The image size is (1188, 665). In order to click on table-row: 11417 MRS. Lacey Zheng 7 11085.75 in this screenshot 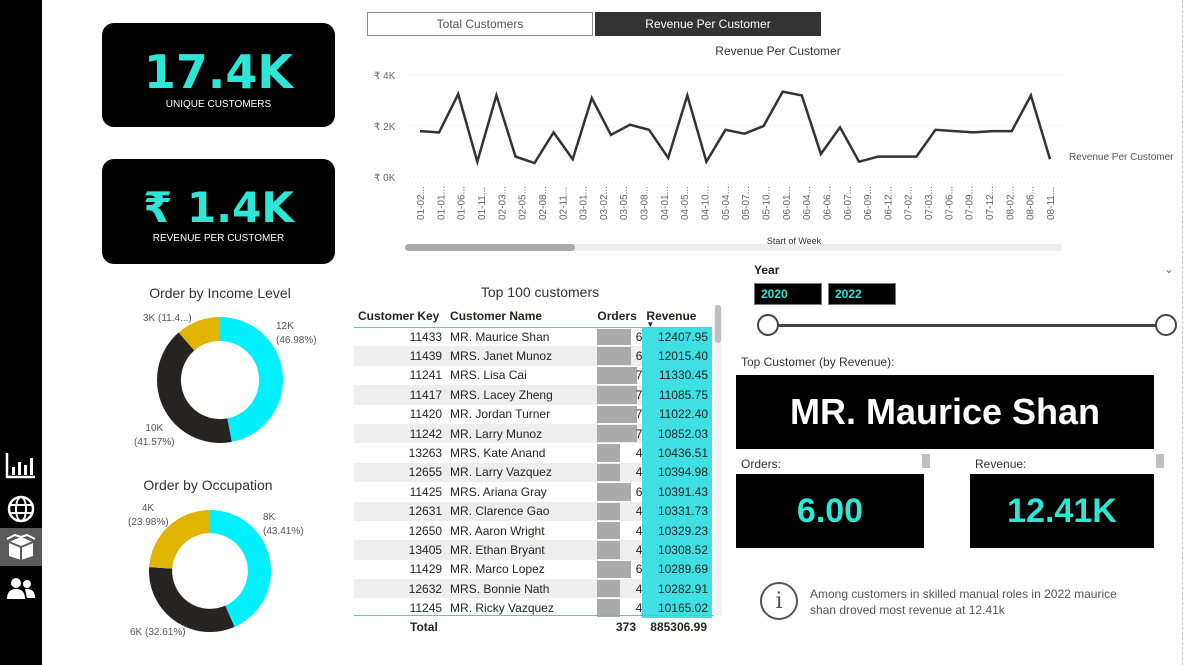, I will do `click(533, 395)`.